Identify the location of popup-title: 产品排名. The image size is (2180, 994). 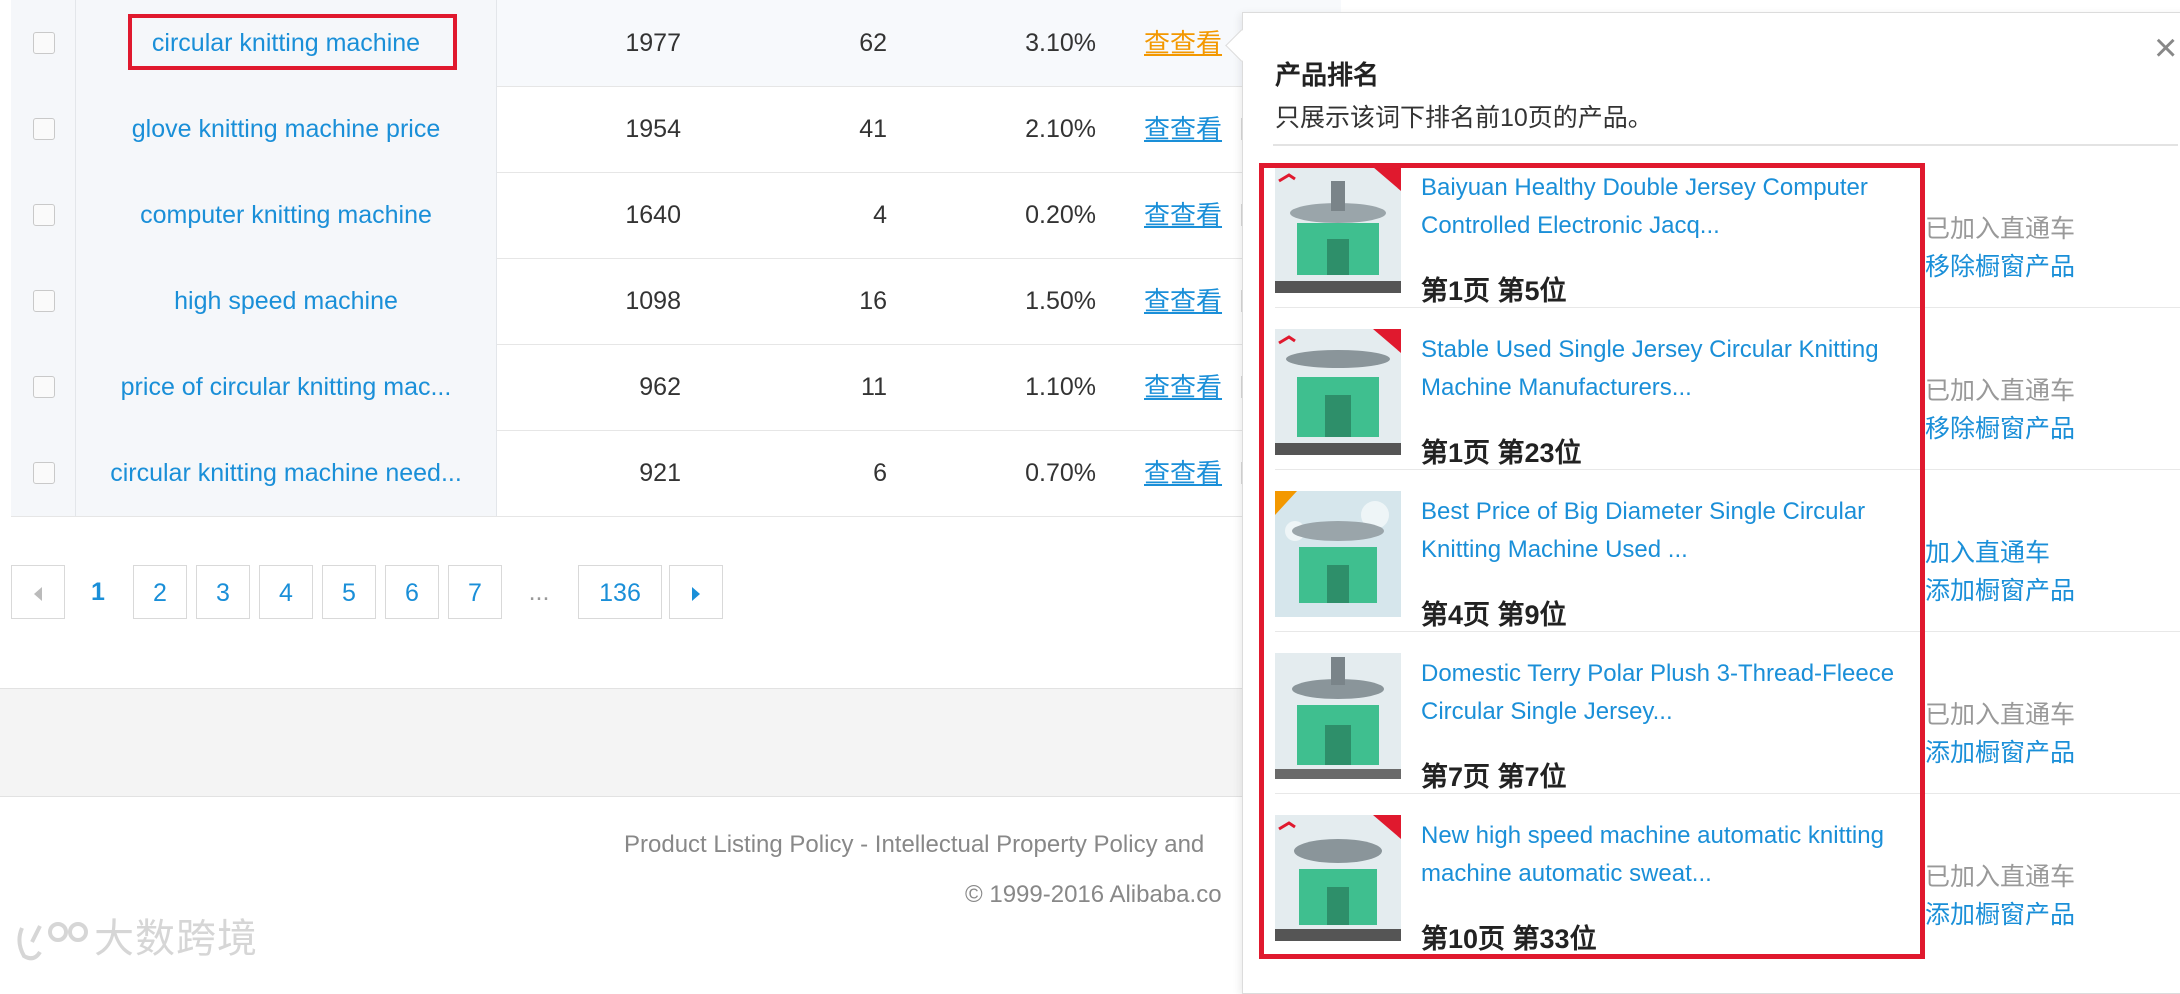
(1327, 75).